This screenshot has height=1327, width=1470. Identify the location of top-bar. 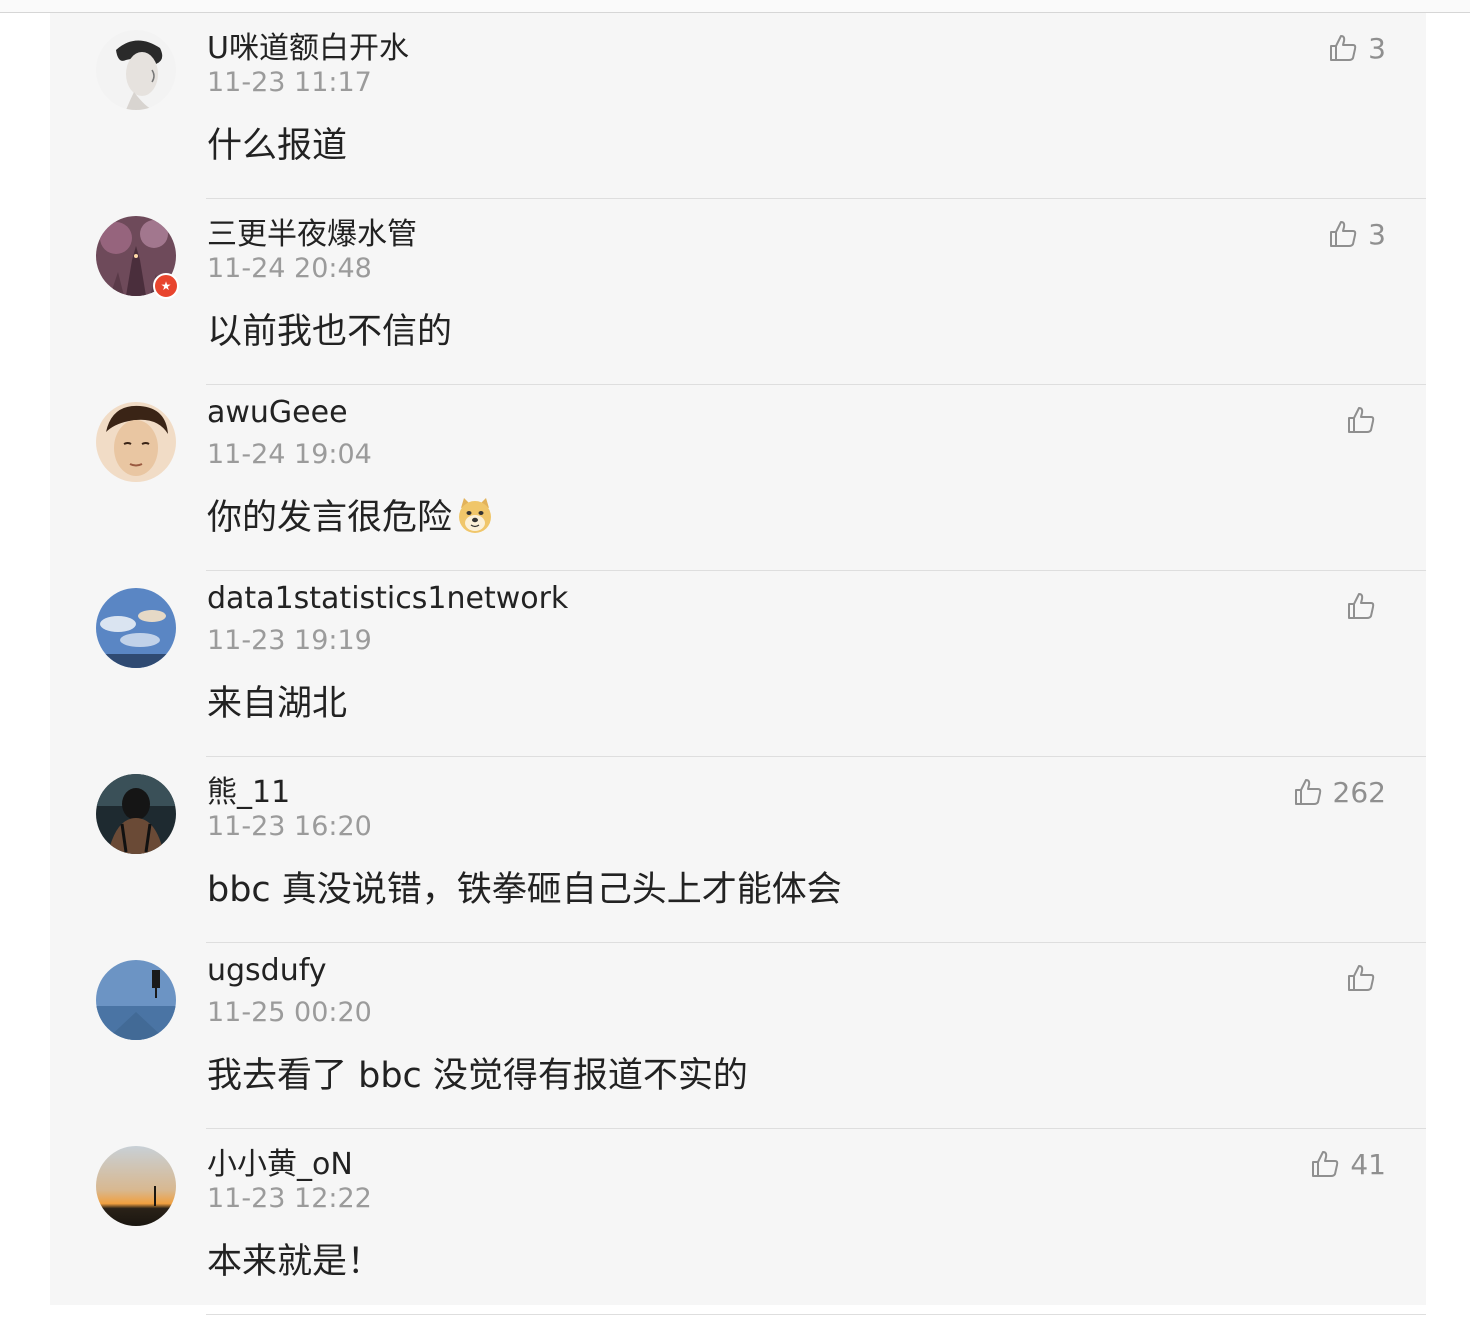
(735, 6).